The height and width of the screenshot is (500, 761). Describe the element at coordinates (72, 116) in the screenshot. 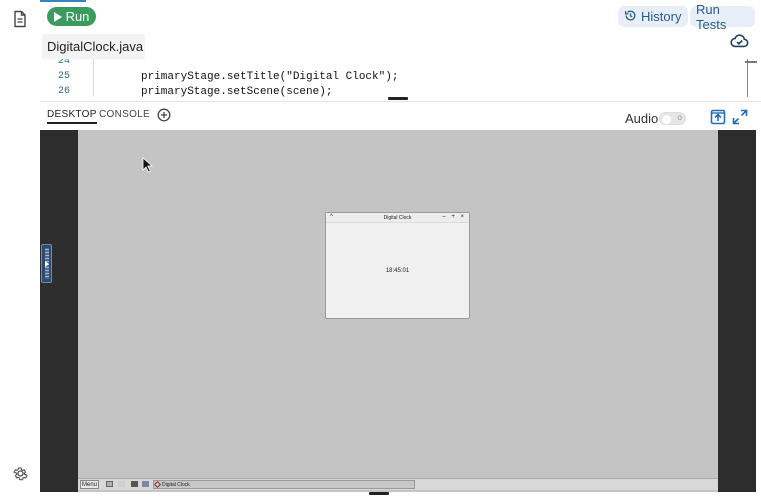

I see `tab-desktop: DESKTOP` at that location.